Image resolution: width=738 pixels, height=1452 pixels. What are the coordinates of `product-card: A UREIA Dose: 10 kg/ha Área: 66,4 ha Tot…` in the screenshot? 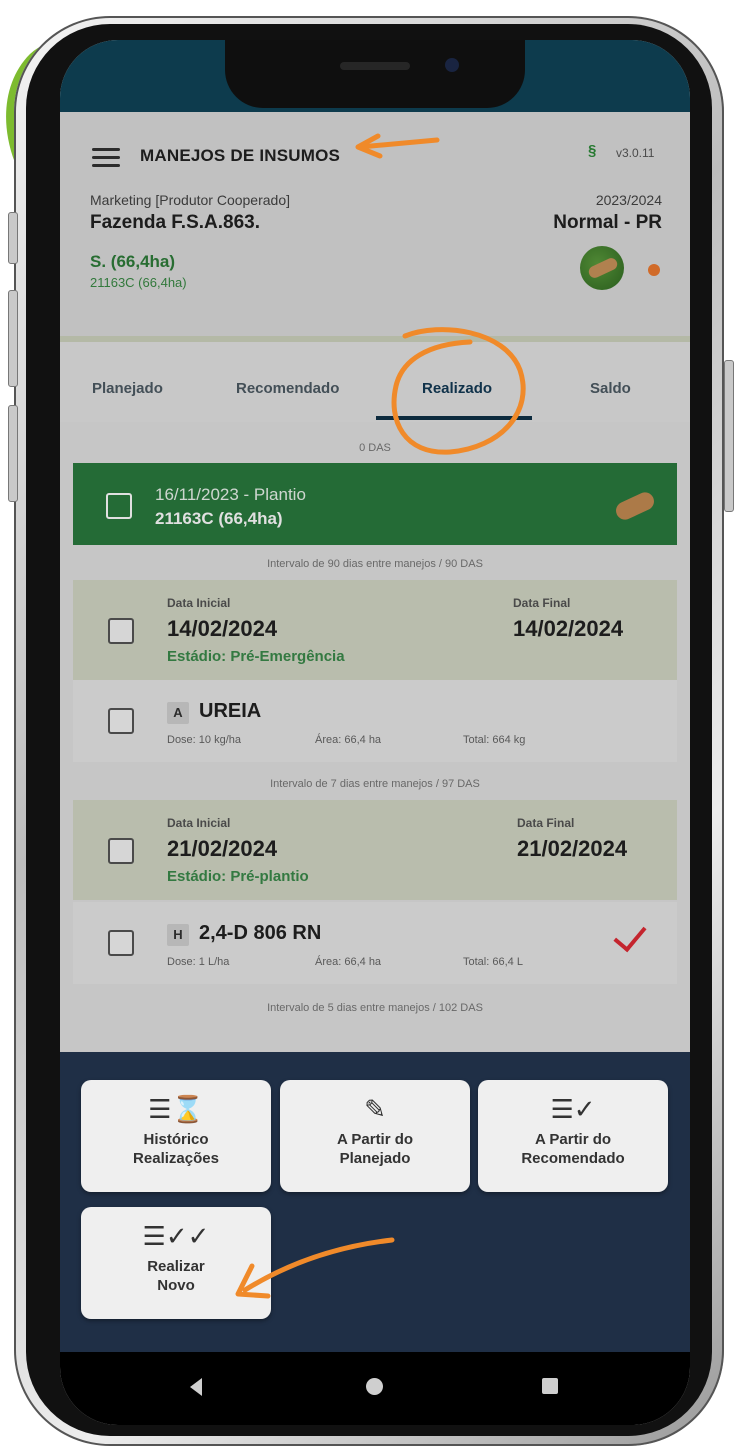 It's located at (375, 721).